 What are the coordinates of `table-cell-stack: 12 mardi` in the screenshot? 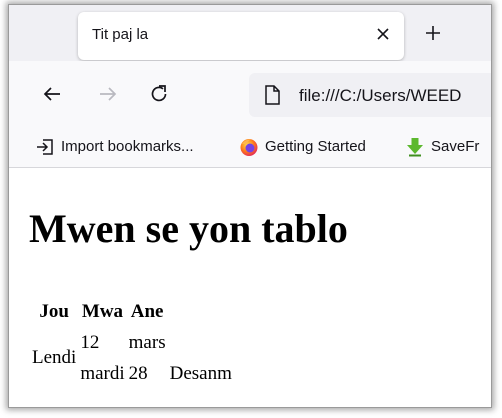 It's located at (102, 358).